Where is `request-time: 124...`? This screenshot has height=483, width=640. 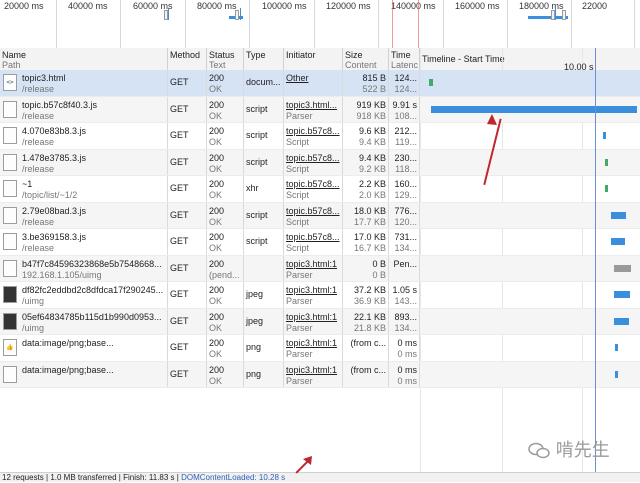
request-time: 124... is located at coordinates (405, 78).